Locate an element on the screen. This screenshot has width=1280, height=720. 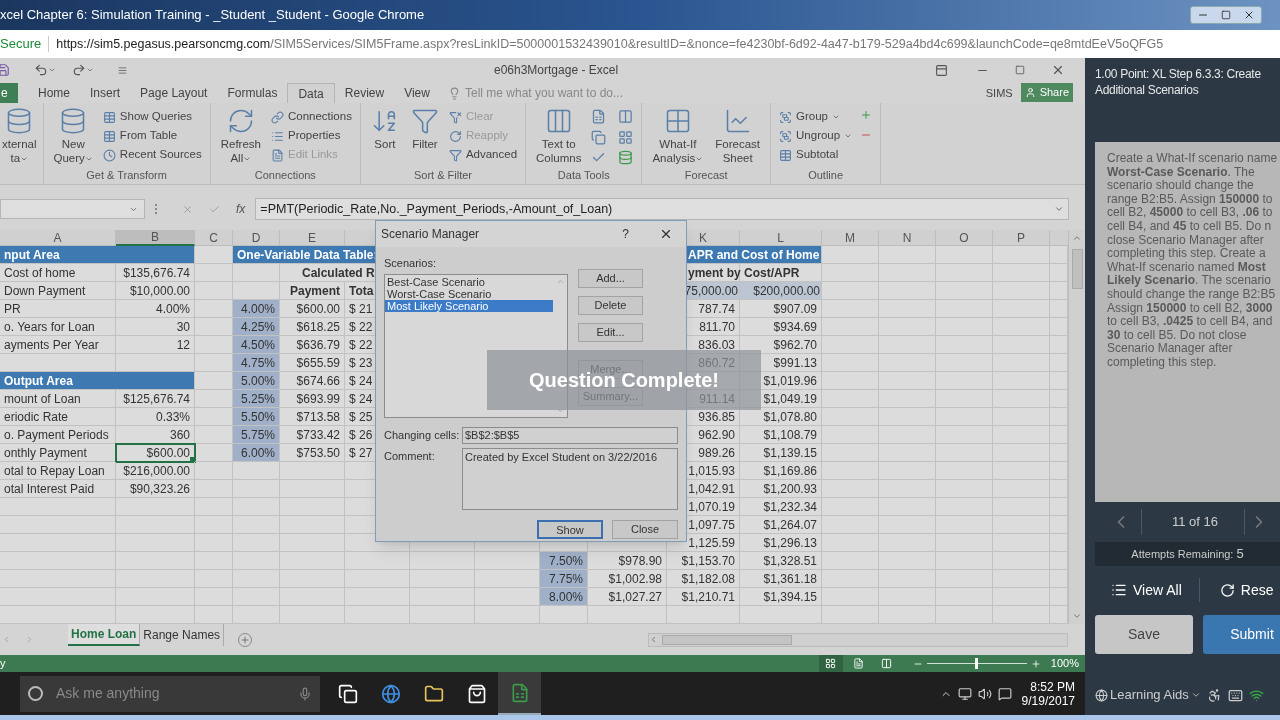
question-title: 1.00 Point: XL Step 6.3.3: Create Additional Scenarios is located at coordinates (1178, 82).